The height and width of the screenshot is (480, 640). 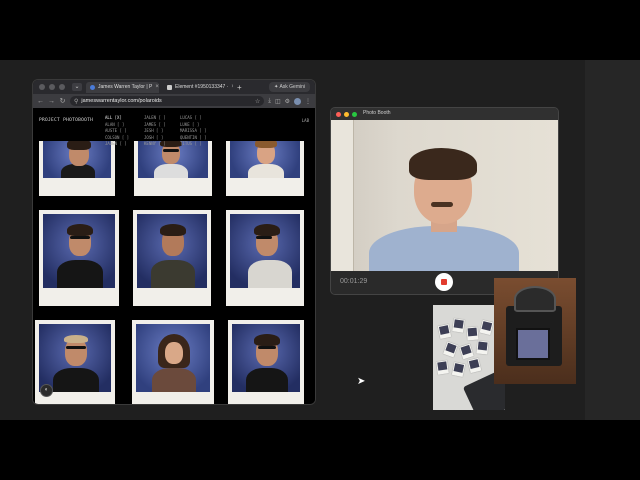 What do you see at coordinates (121, 101) in the screenshot?
I see `url-text: jameswarrentaylor.com/polaroids` at bounding box center [121, 101].